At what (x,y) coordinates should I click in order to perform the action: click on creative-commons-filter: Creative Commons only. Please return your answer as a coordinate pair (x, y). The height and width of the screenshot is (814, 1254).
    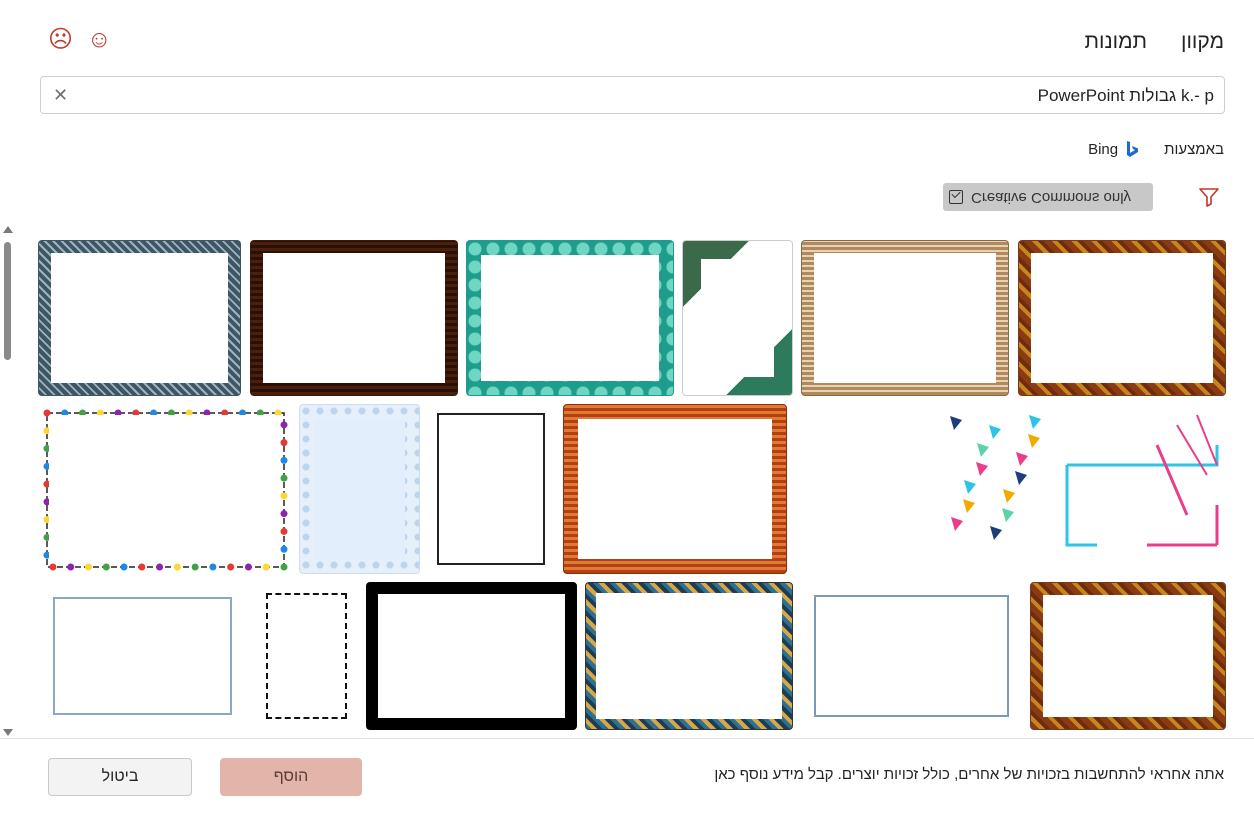
    Looking at the image, I should click on (1048, 197).